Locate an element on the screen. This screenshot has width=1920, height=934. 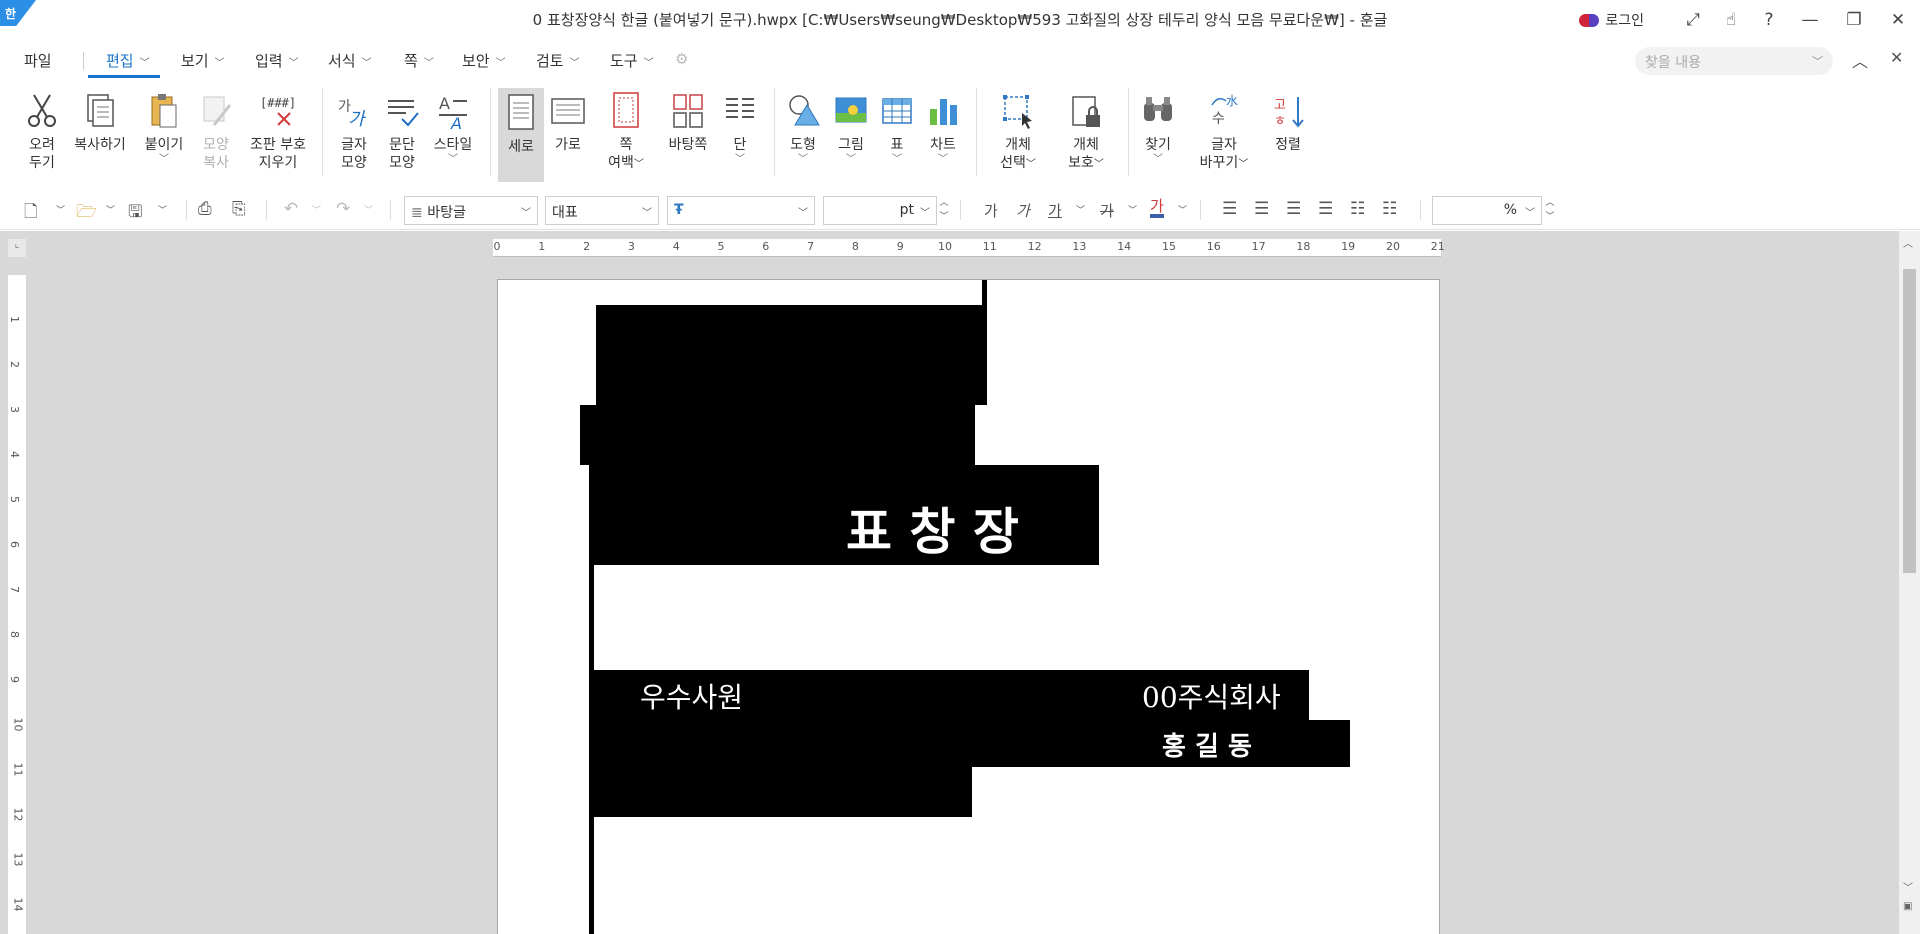
open-folder-icon: 🗁 is located at coordinates (86, 213).